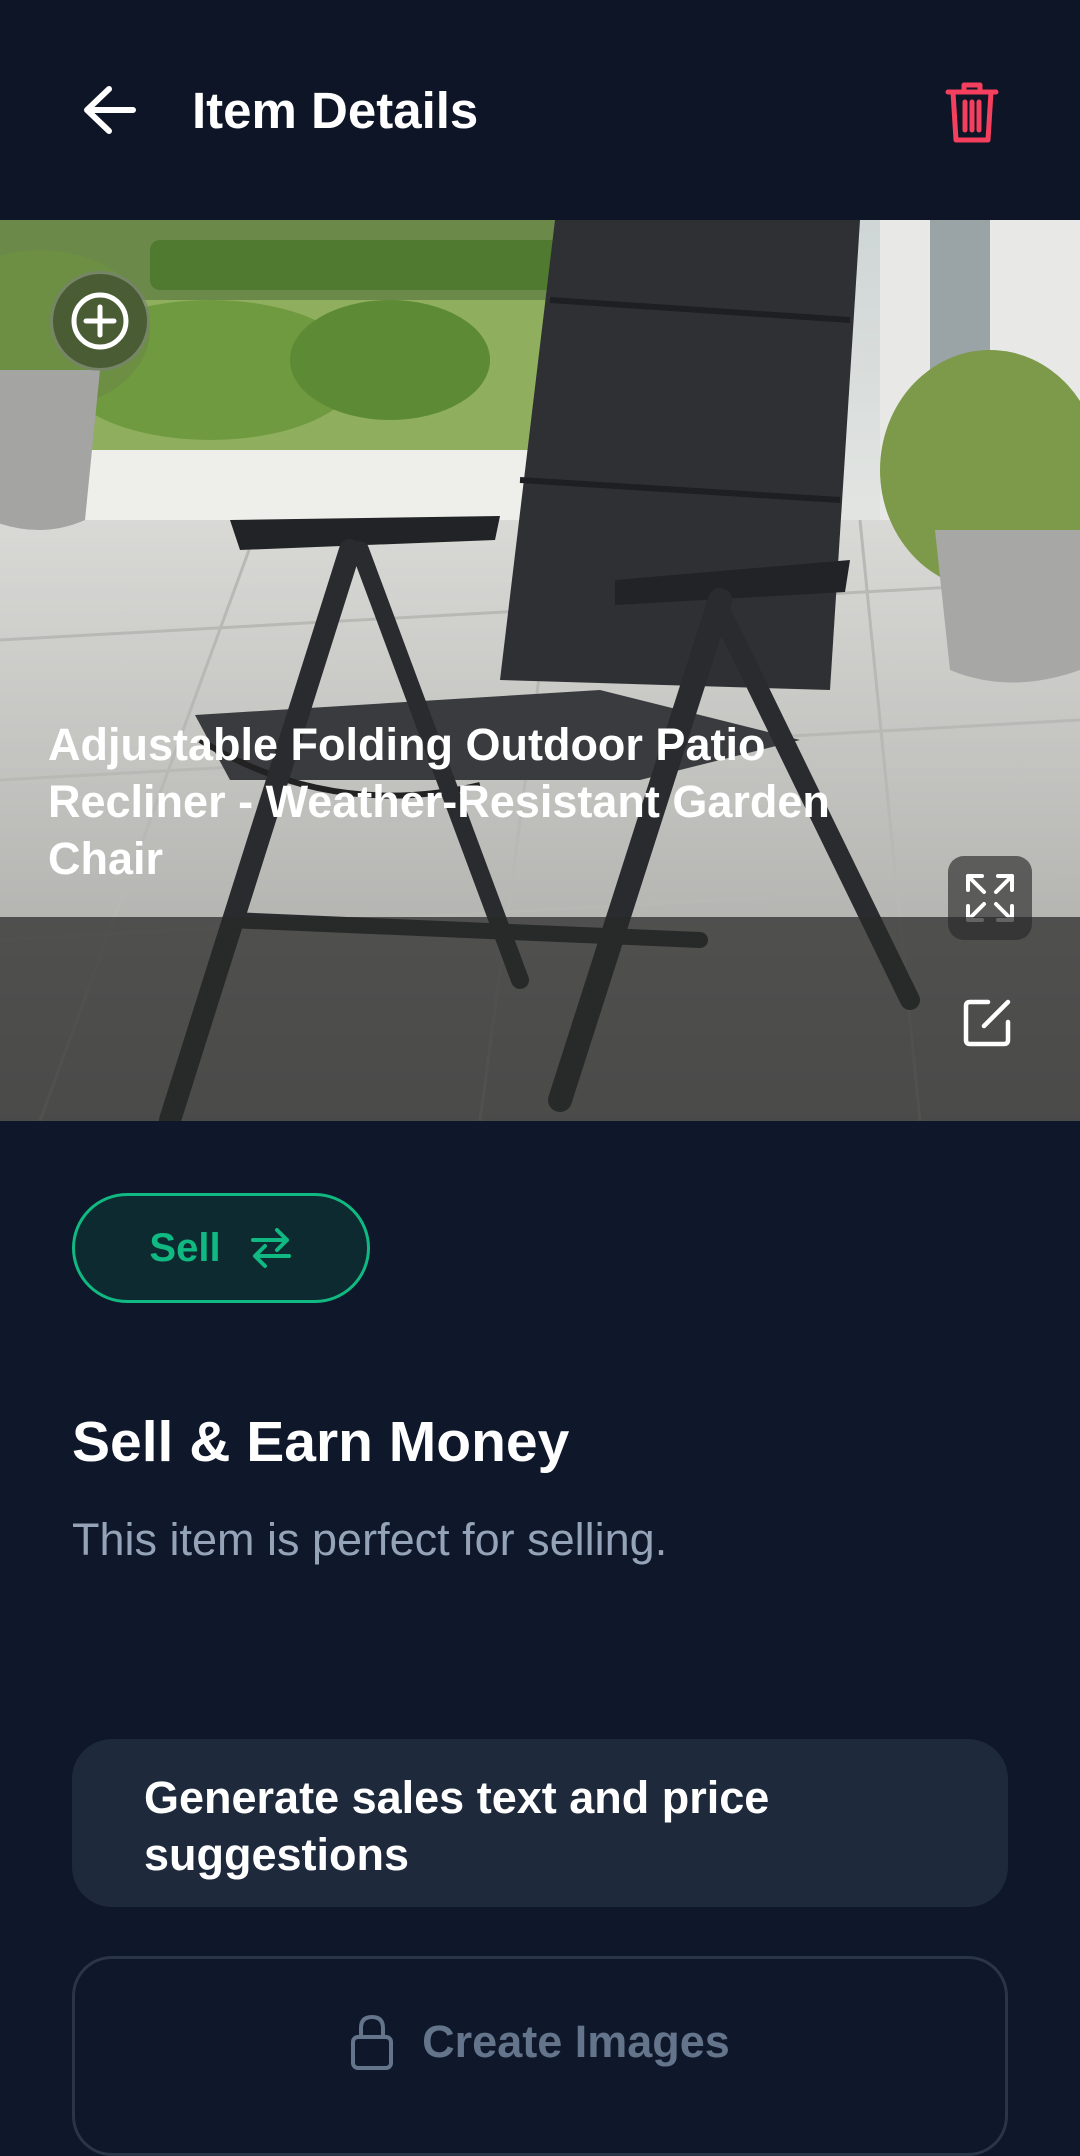  I want to click on swap-arrows-icon, so click(270, 1248).